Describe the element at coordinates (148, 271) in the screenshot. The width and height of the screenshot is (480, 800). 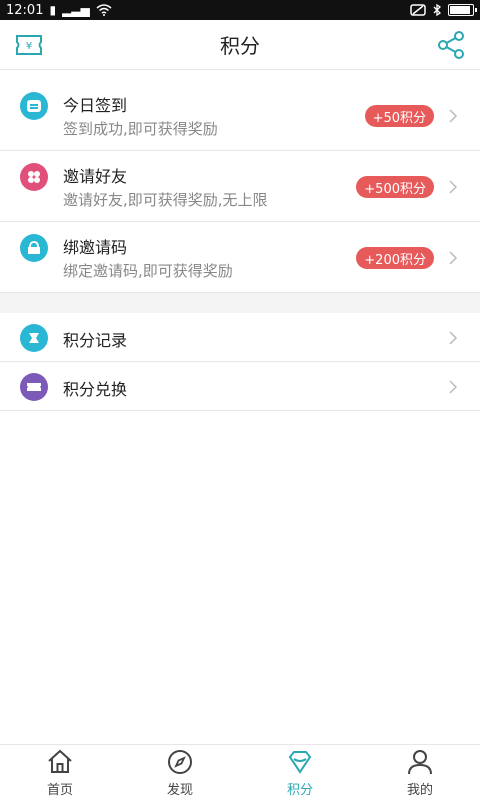
I see `task-desc: 绑定邀请码,即可获得奖励` at that location.